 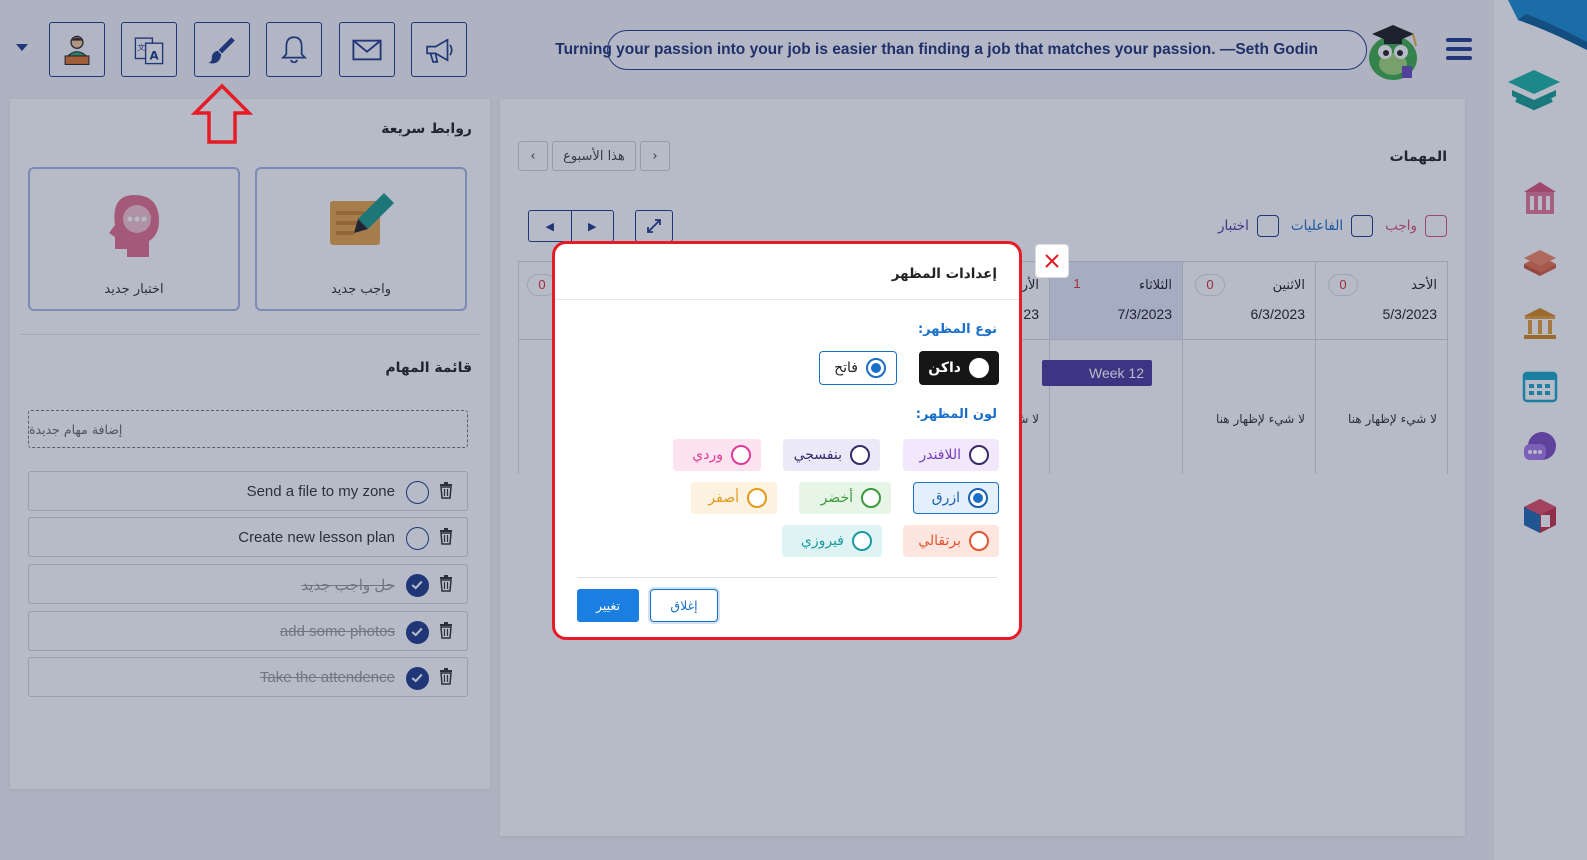 I want to click on color-option-orange: برتقالي, so click(x=951, y=541).